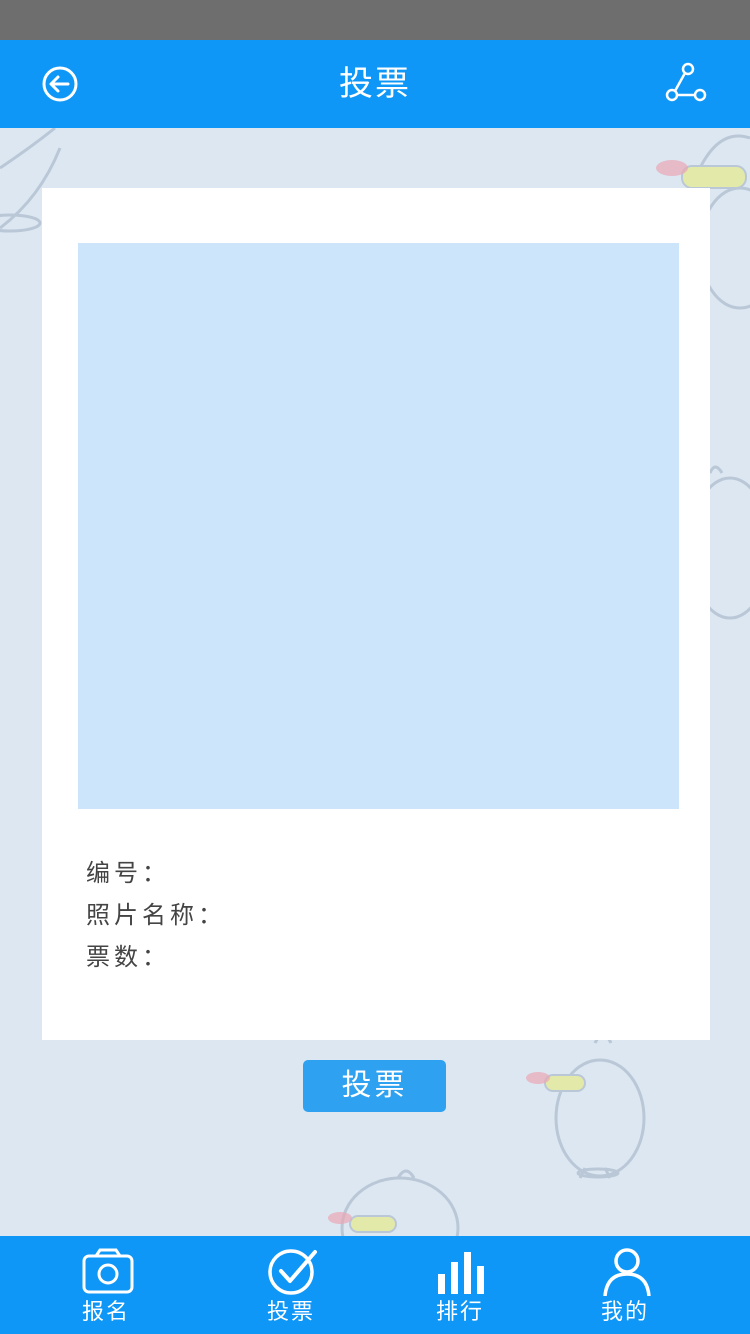  I want to click on tab-vote: 投票, so click(291, 1285).